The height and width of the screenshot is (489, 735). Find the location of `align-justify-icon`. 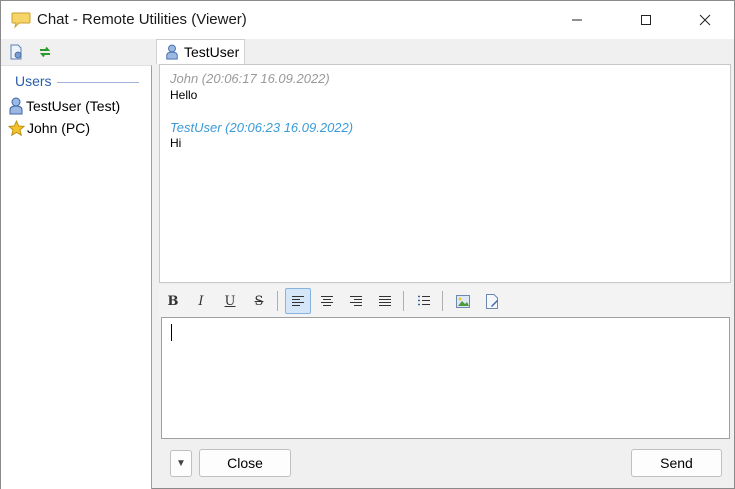

align-justify-icon is located at coordinates (385, 301).